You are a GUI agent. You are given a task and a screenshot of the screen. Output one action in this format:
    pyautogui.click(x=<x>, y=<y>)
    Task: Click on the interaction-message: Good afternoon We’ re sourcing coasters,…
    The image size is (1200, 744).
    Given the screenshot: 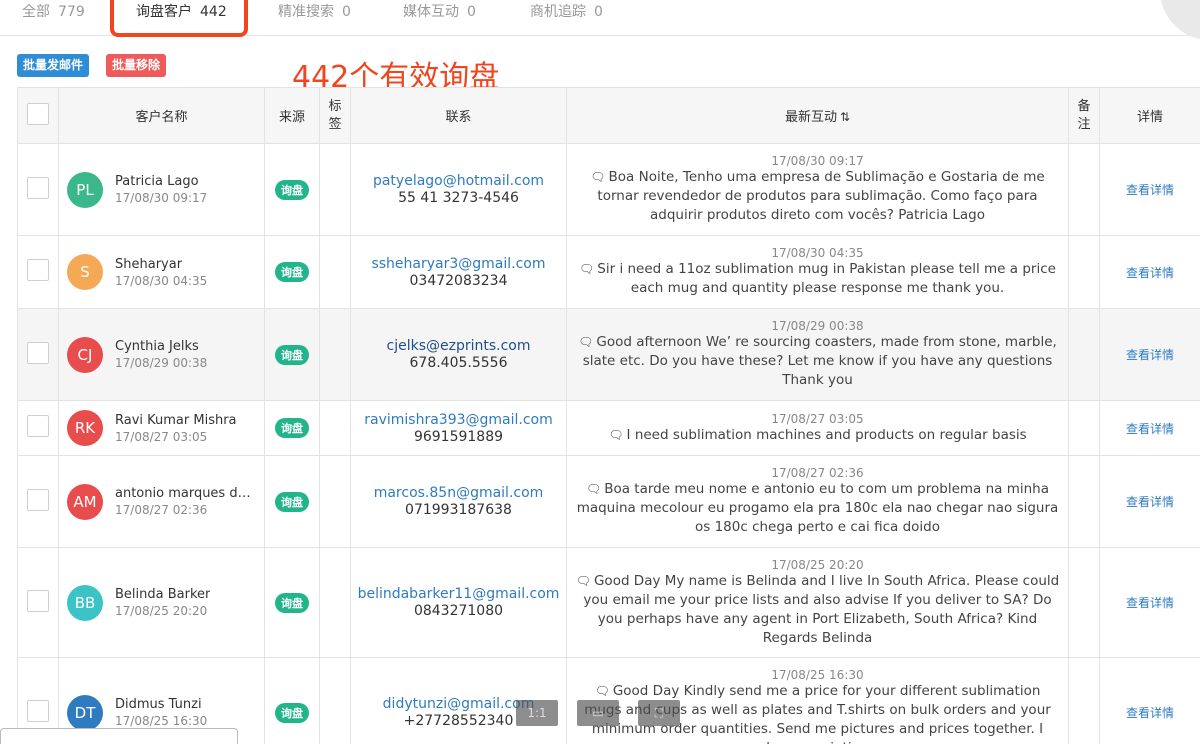 What is the action you would take?
    pyautogui.click(x=819, y=361)
    